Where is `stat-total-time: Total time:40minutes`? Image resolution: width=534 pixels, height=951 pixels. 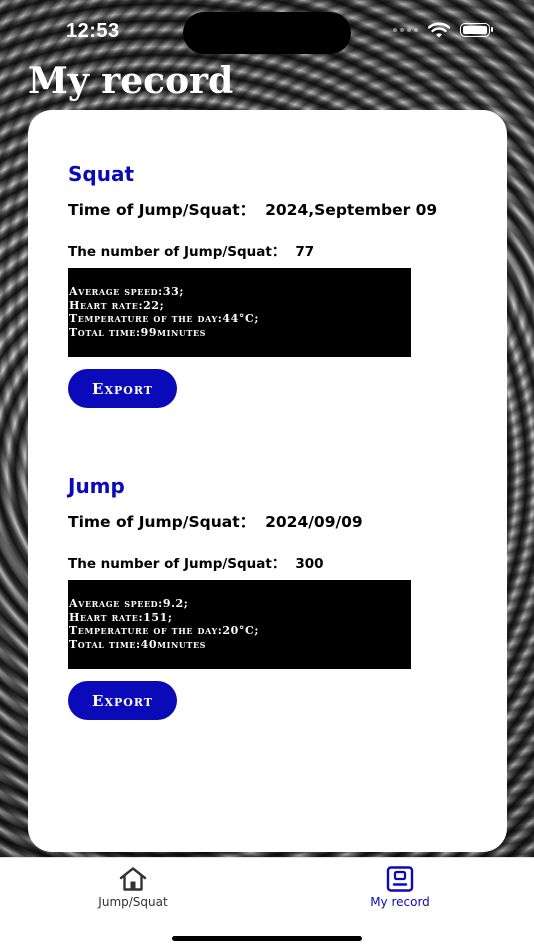
stat-total-time: Total time:40minutes is located at coordinates (138, 644).